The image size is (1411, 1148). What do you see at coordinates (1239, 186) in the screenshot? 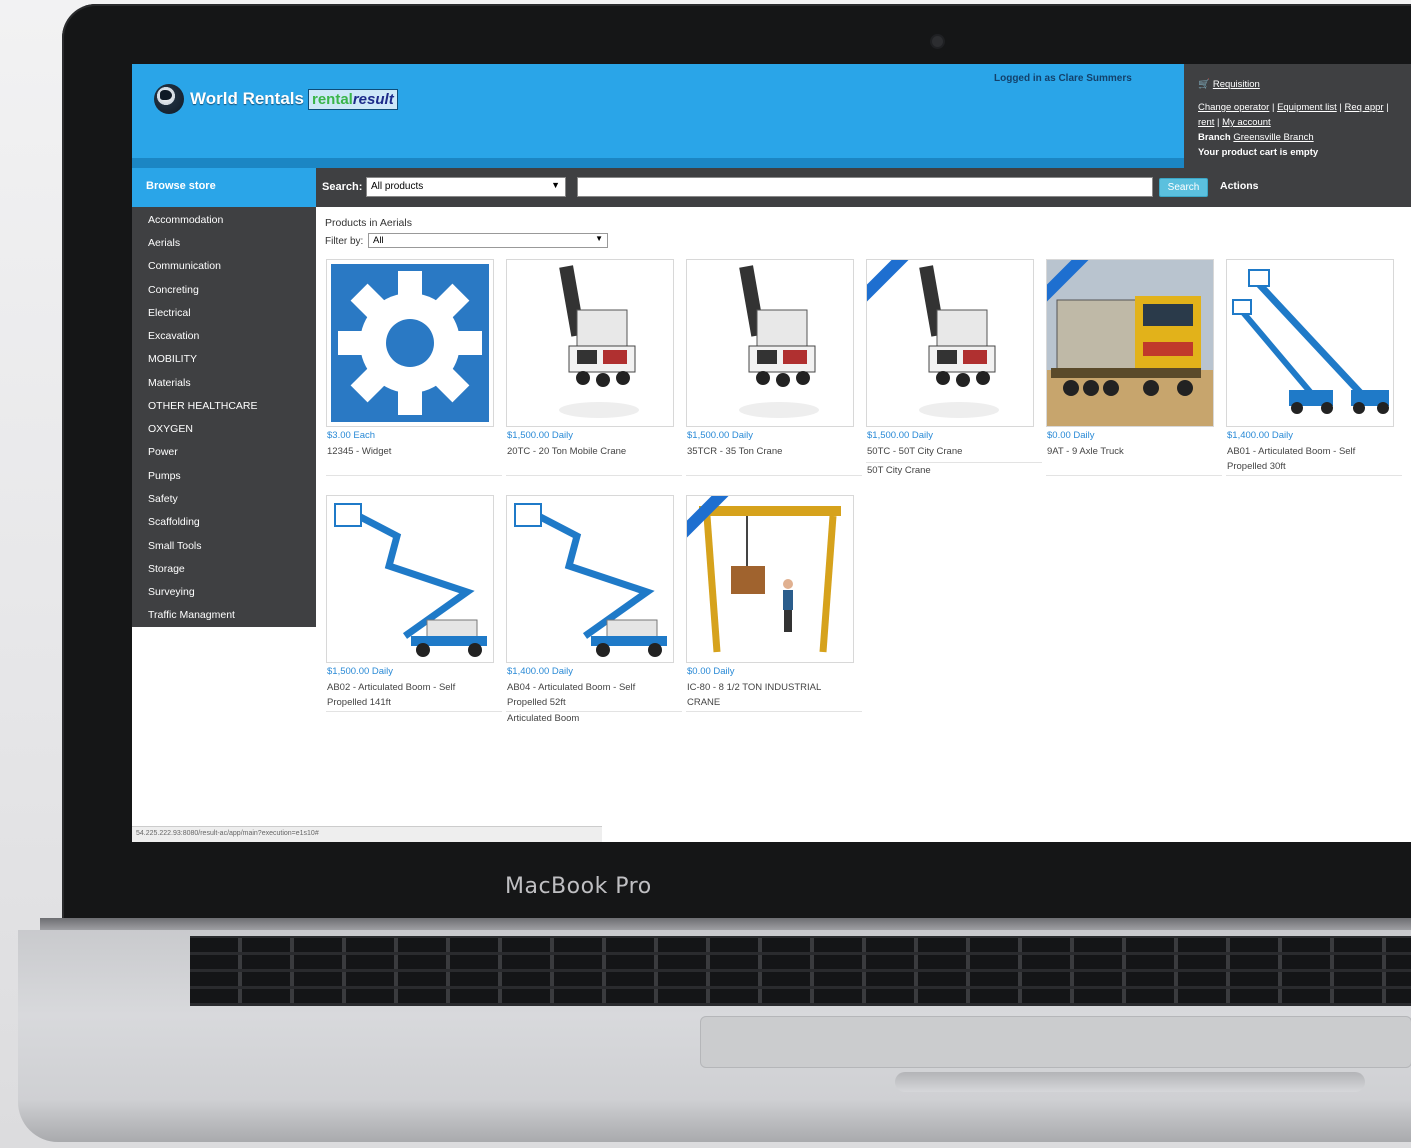
I see `actions-menu: Actions` at bounding box center [1239, 186].